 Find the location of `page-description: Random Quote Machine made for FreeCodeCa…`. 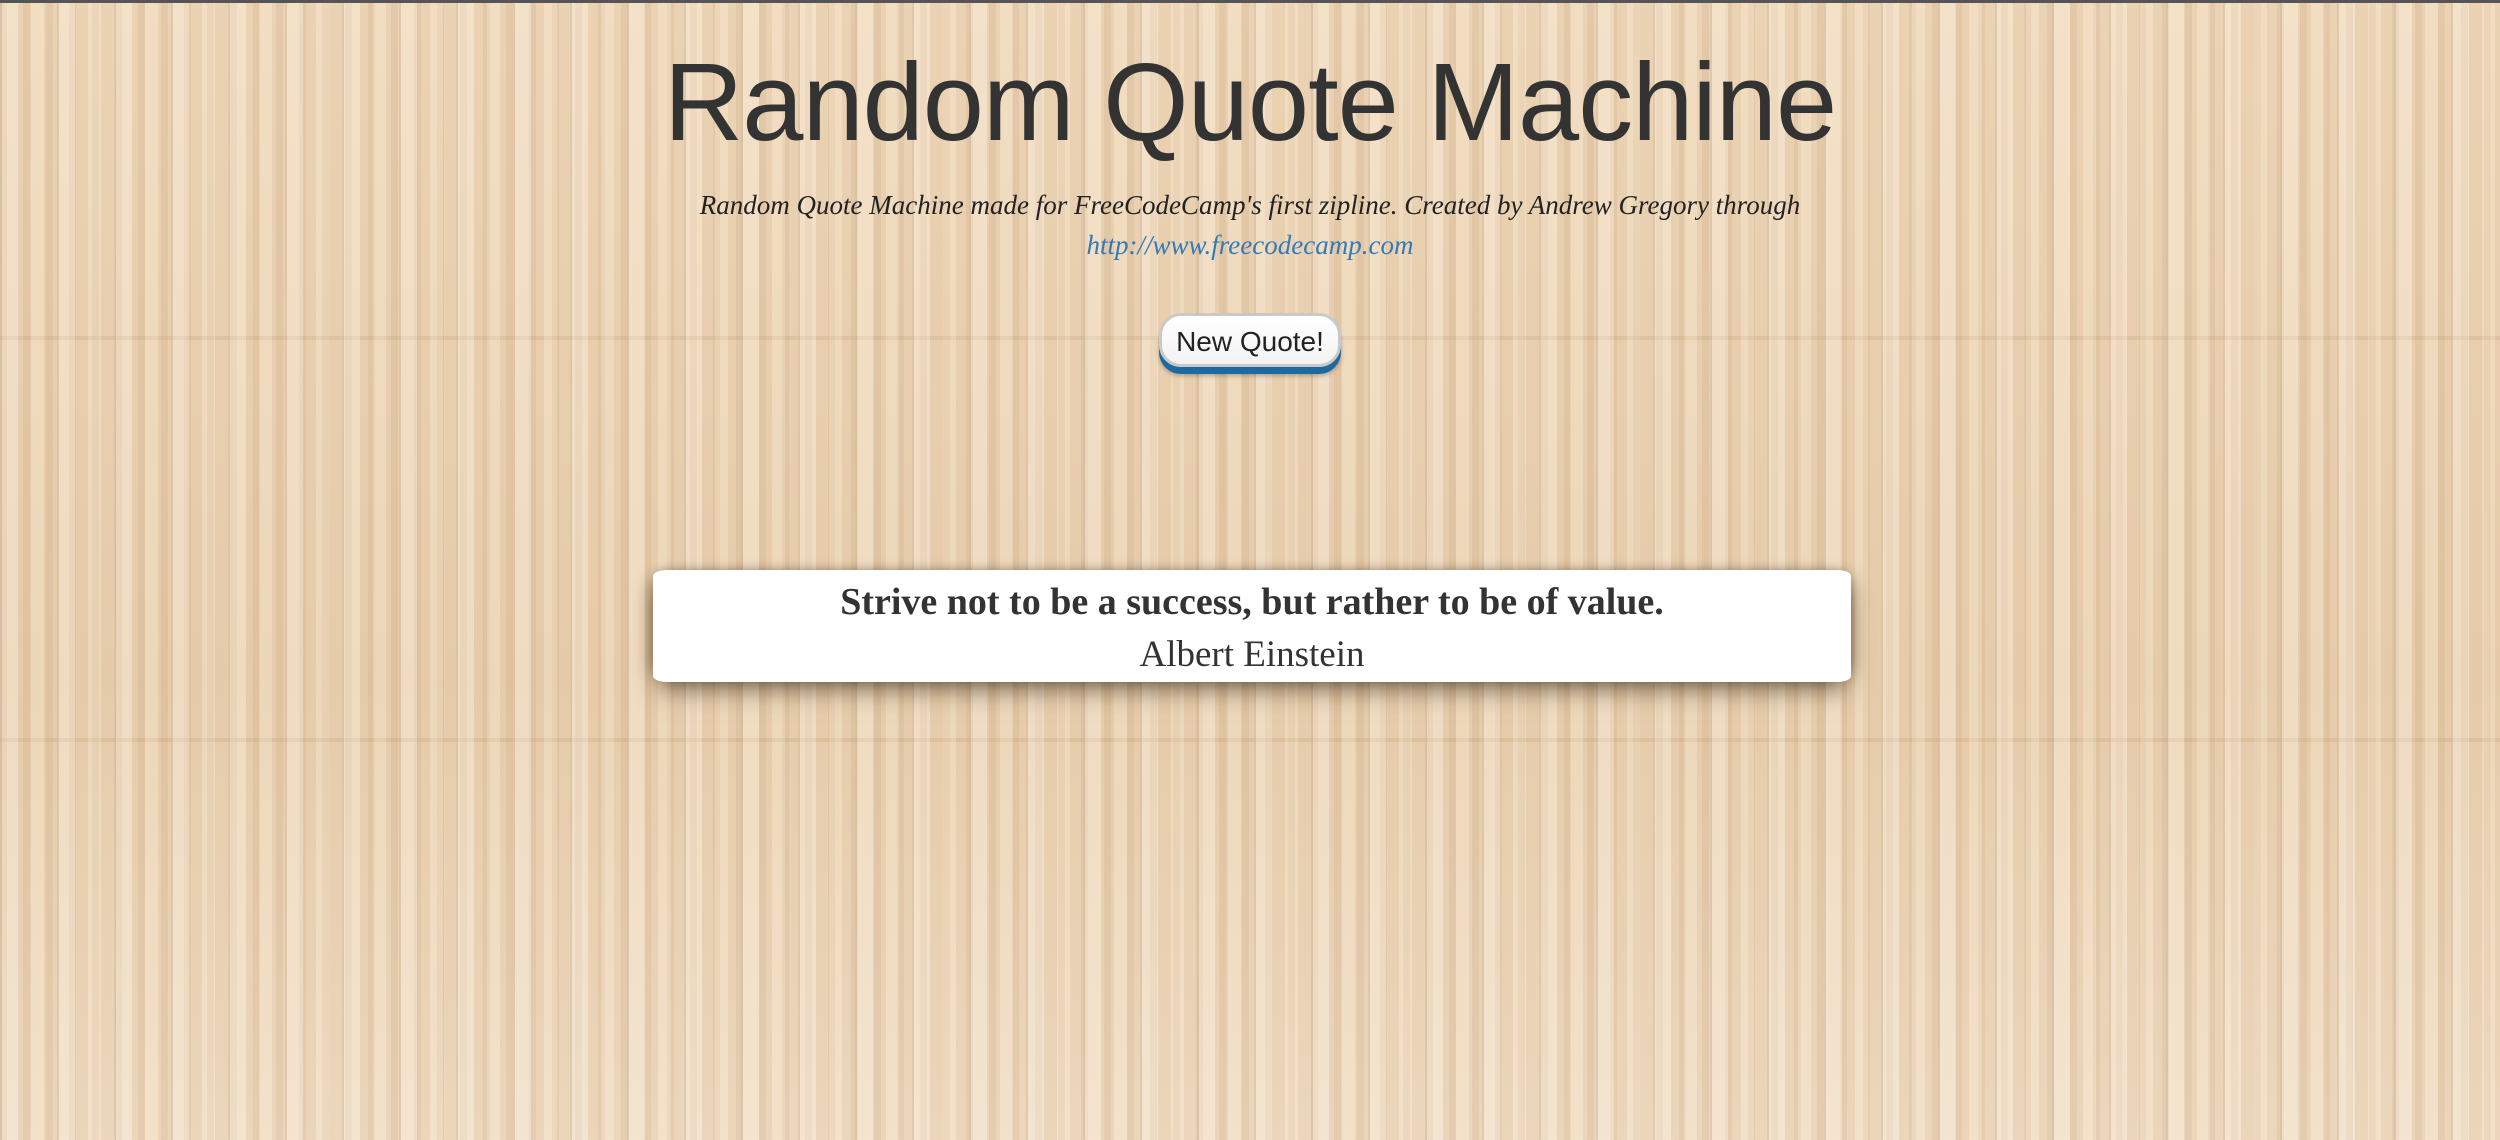

page-description: Random Quote Machine made for FreeCodeCa… is located at coordinates (1250, 225).